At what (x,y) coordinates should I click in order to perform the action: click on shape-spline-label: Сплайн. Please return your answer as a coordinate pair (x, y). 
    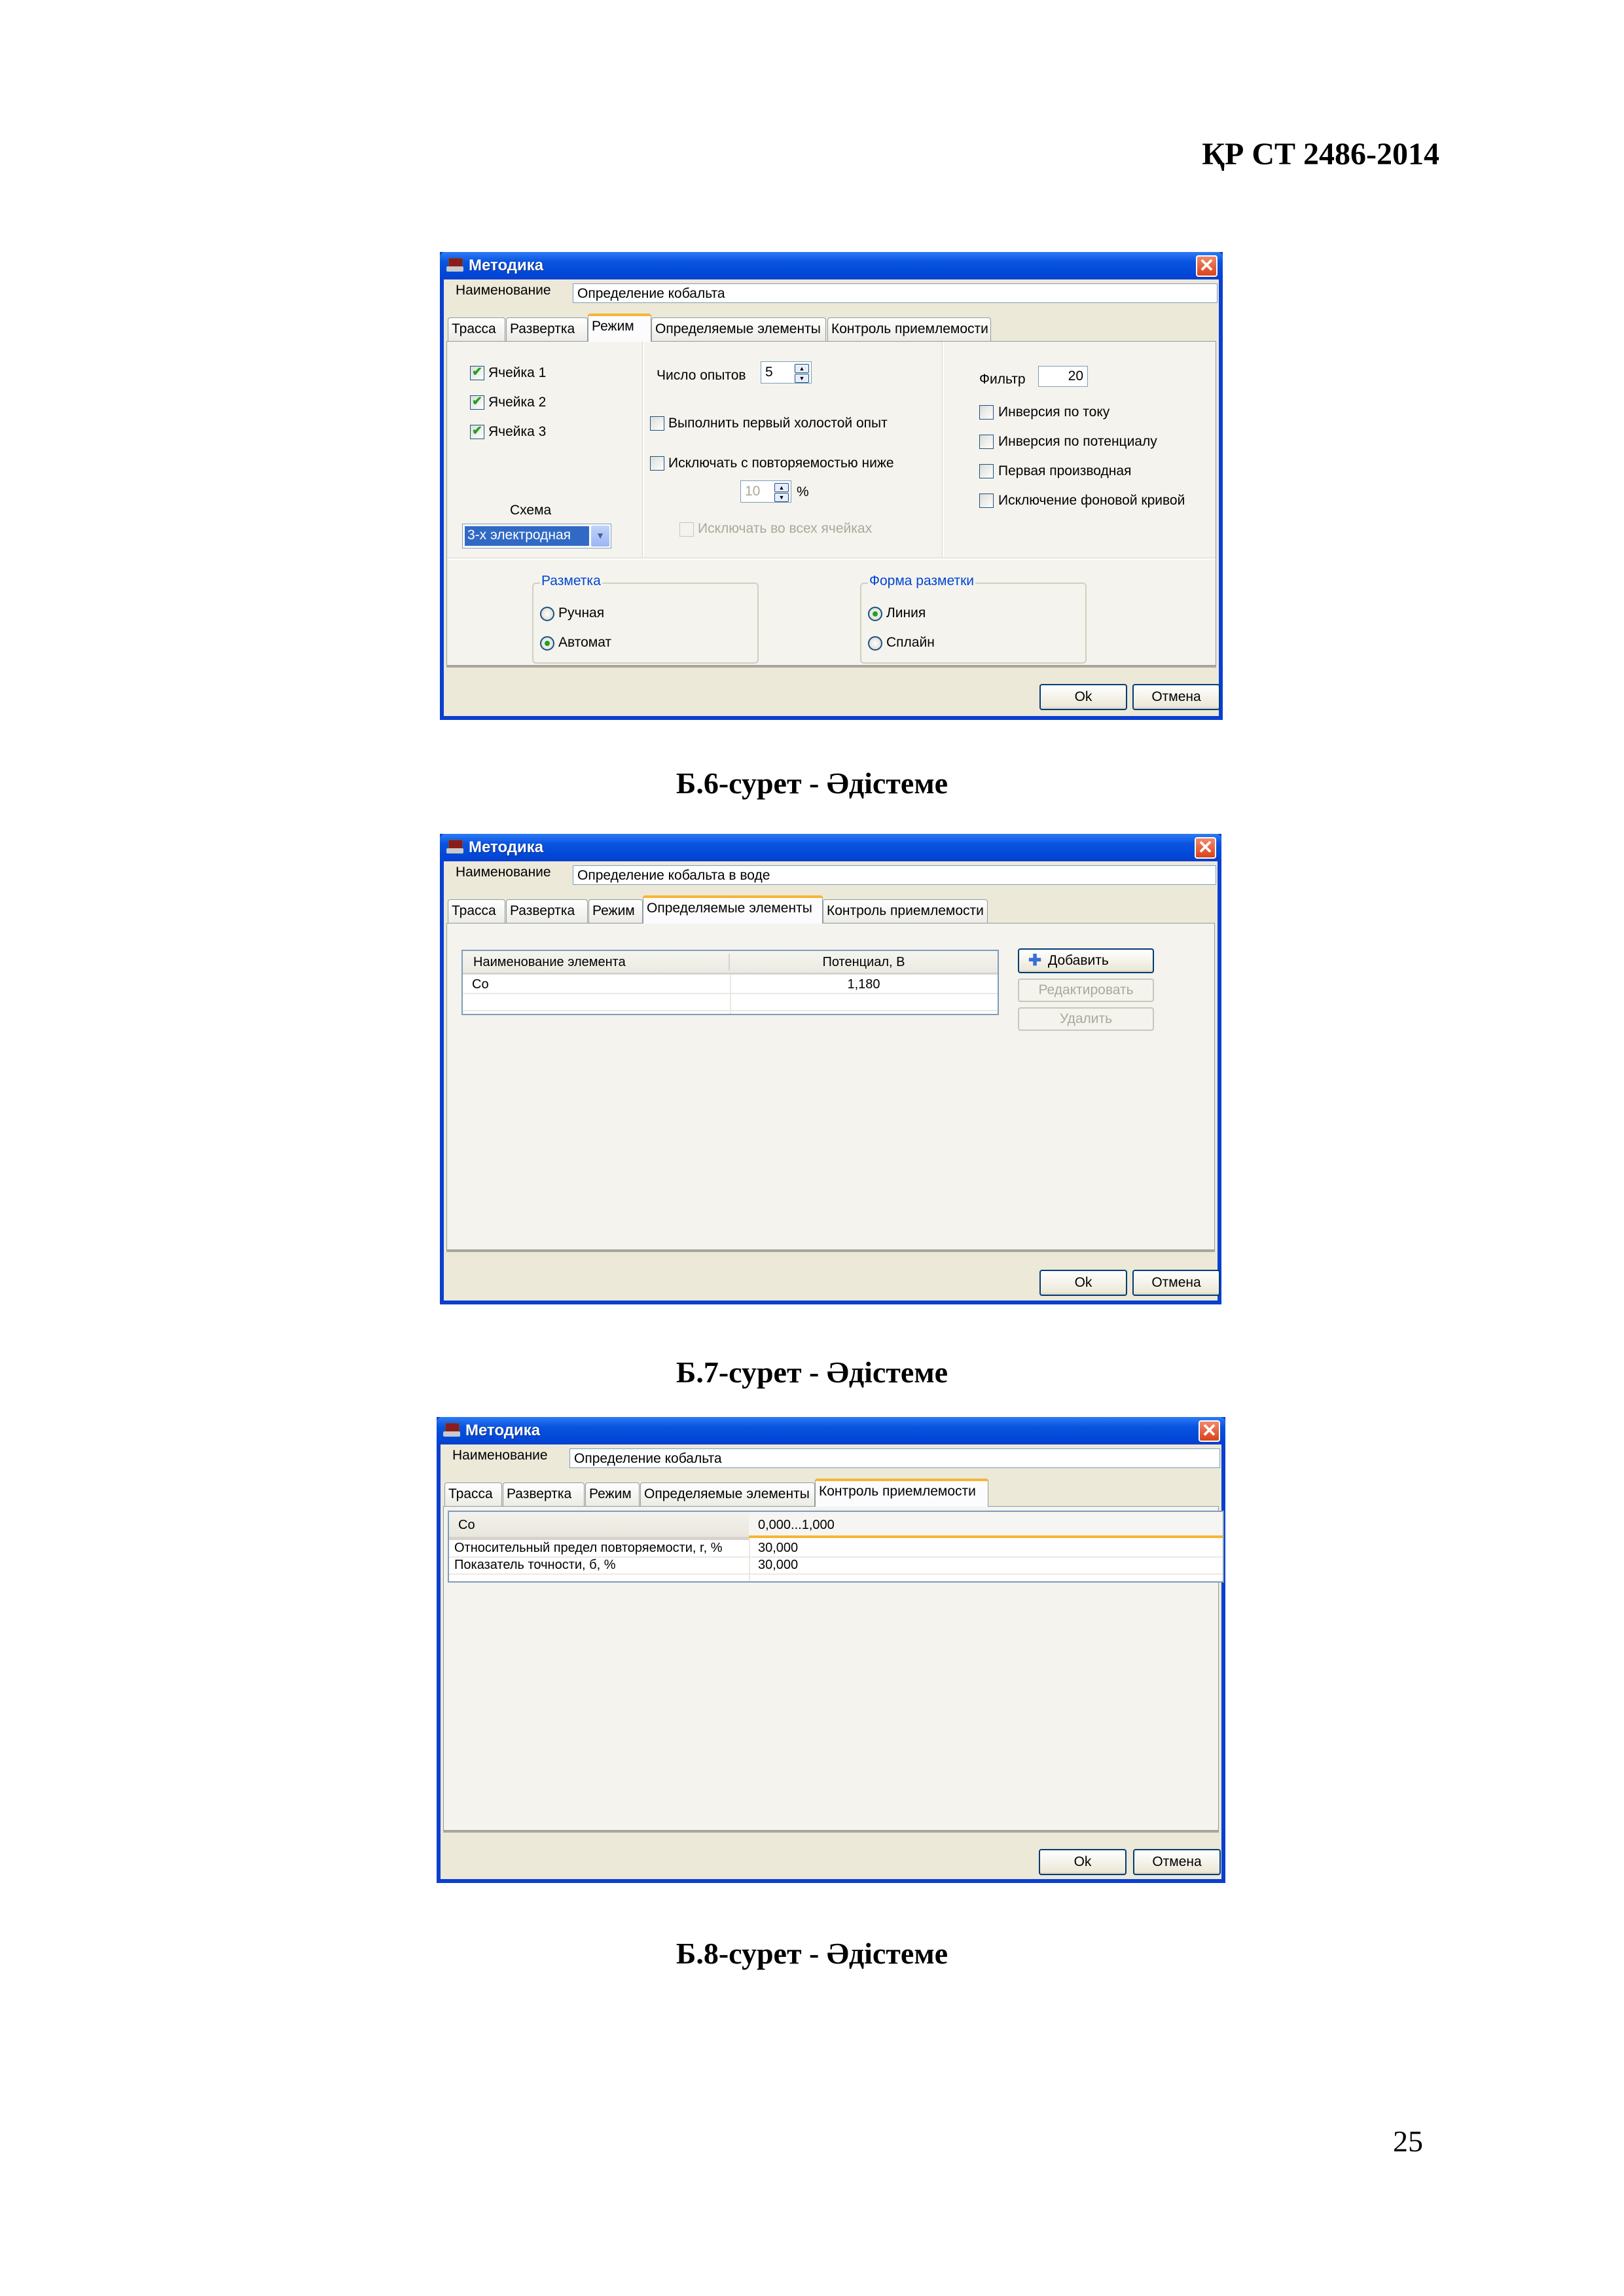
    Looking at the image, I should click on (911, 642).